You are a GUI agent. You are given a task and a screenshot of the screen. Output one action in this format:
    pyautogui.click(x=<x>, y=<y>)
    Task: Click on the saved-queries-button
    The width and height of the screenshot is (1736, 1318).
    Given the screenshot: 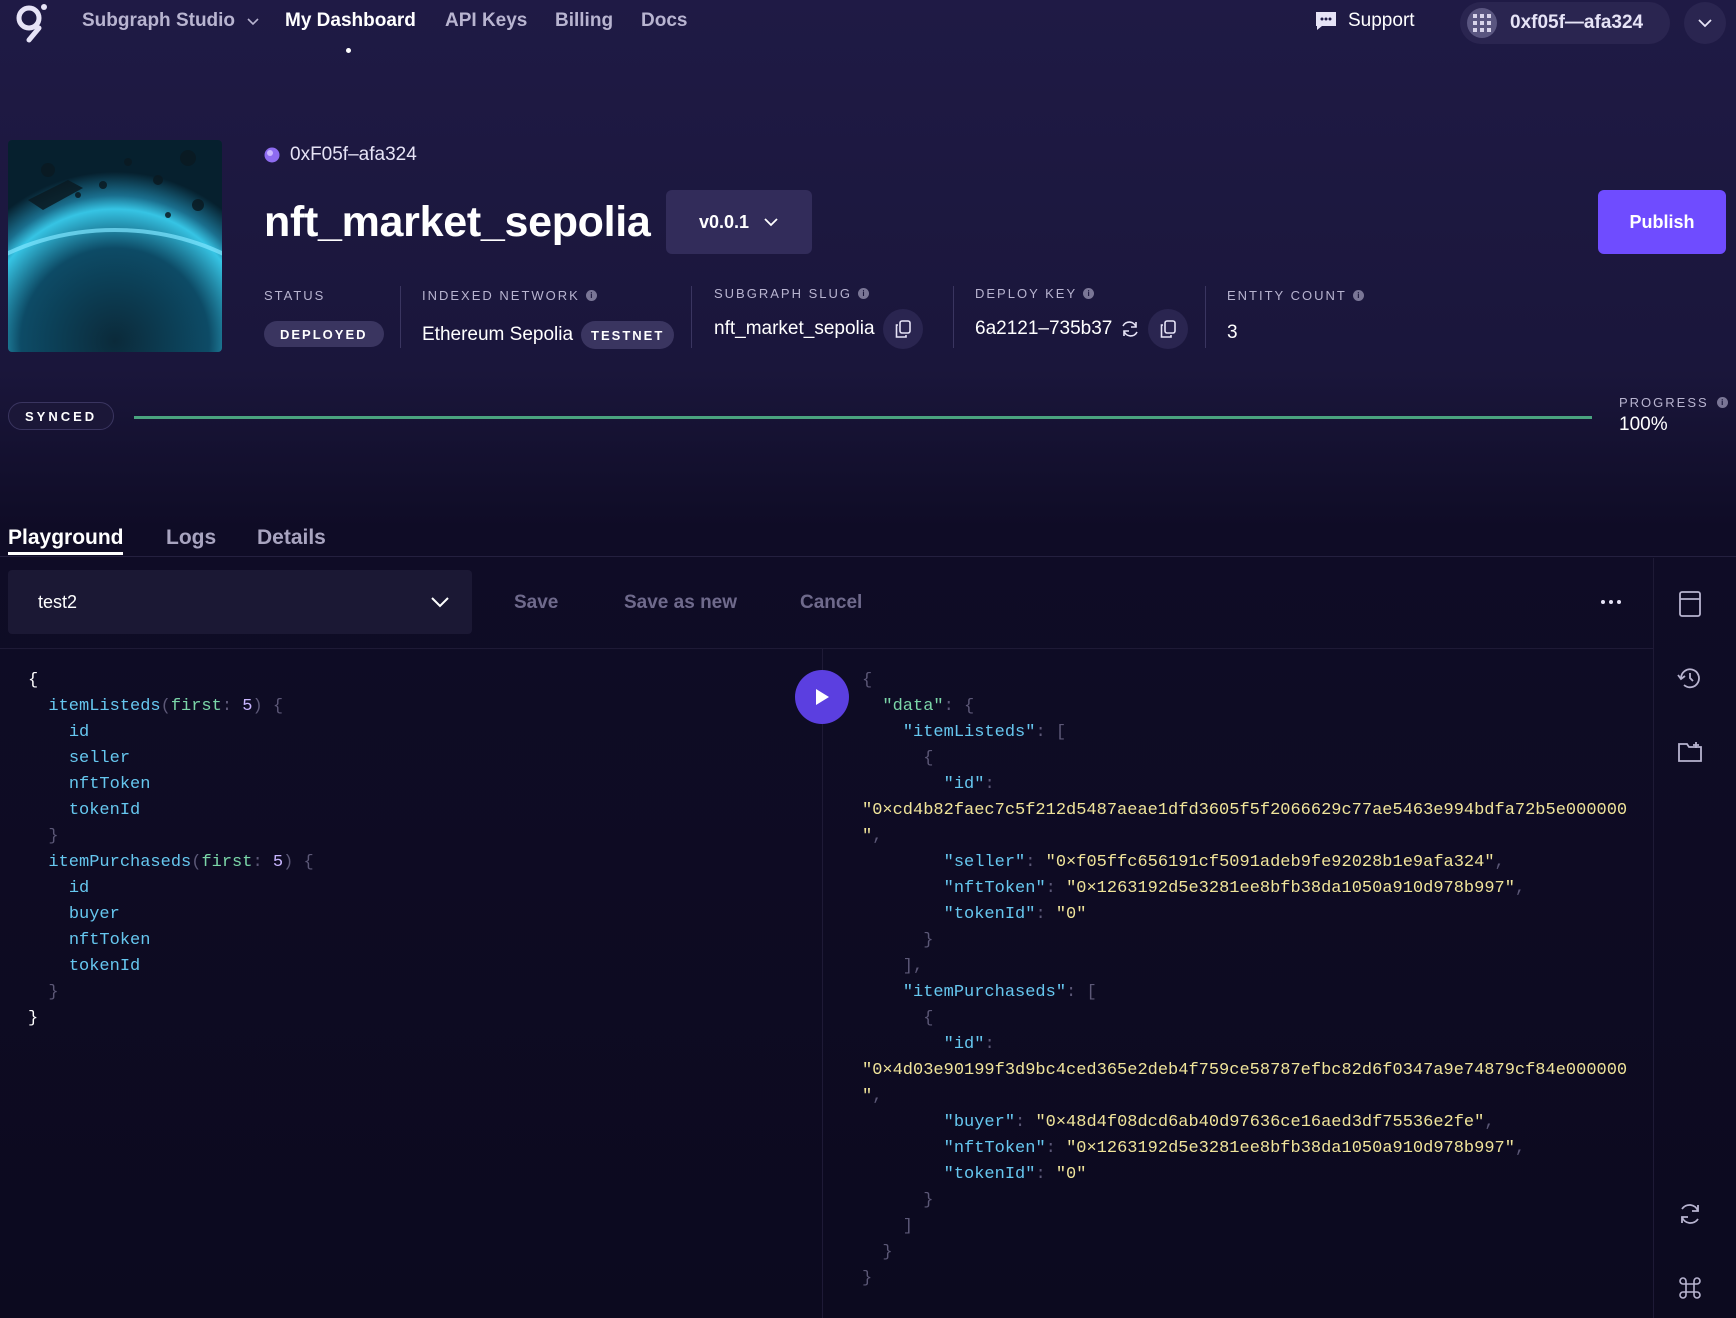 What is the action you would take?
    pyautogui.click(x=1690, y=752)
    